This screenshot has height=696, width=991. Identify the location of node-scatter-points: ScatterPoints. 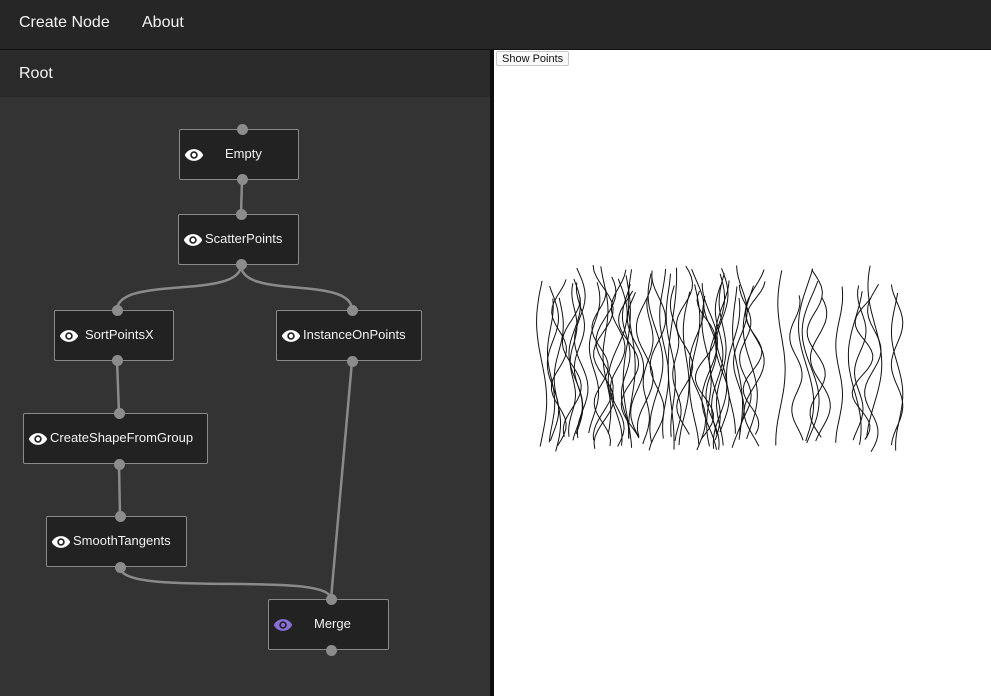
(238, 239).